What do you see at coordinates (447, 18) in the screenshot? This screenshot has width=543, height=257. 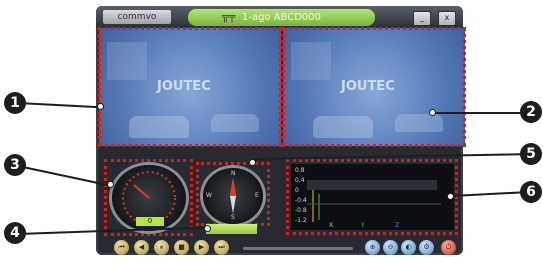 I see `close-button: x` at bounding box center [447, 18].